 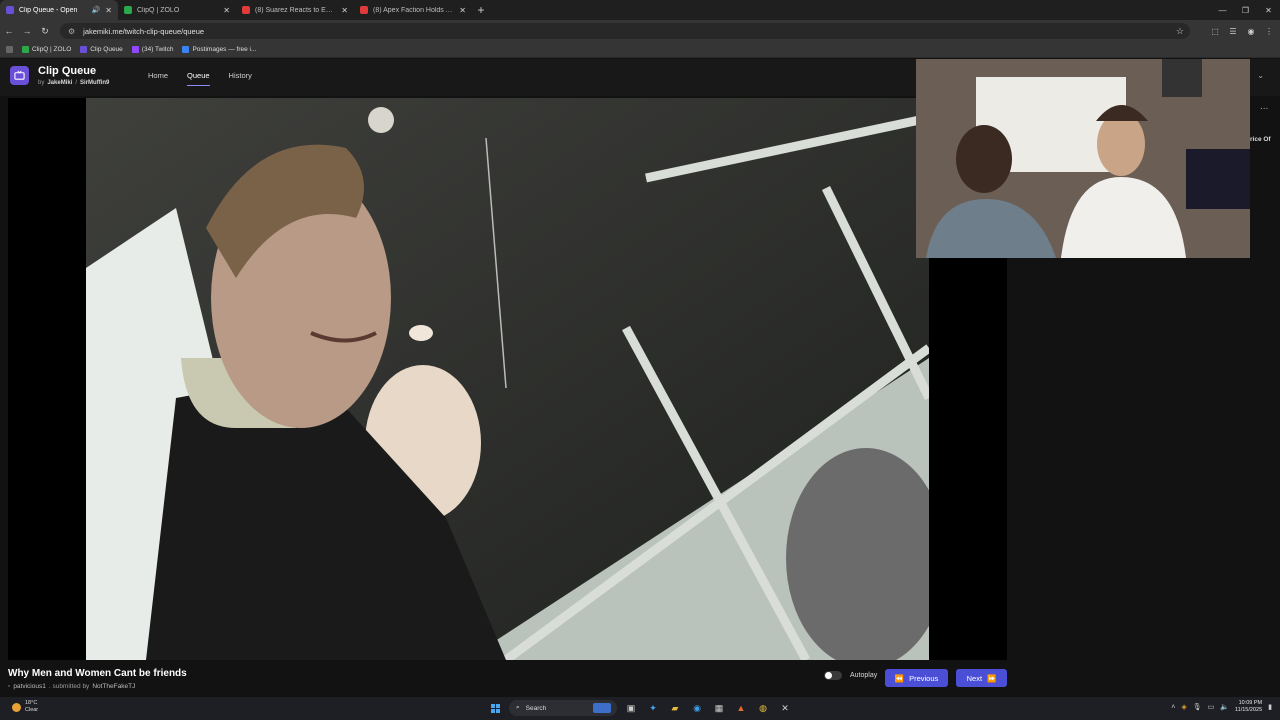 What do you see at coordinates (1260, 75) in the screenshot?
I see `chevron-down-icon: ⌄` at bounding box center [1260, 75].